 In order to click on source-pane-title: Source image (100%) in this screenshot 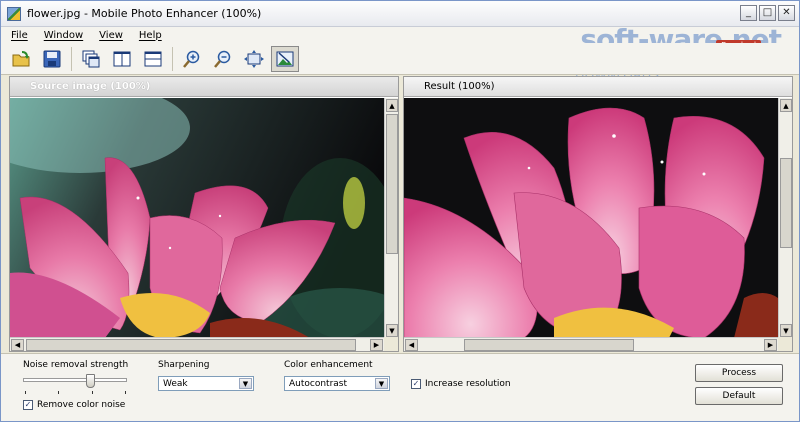, I will do `click(204, 87)`.